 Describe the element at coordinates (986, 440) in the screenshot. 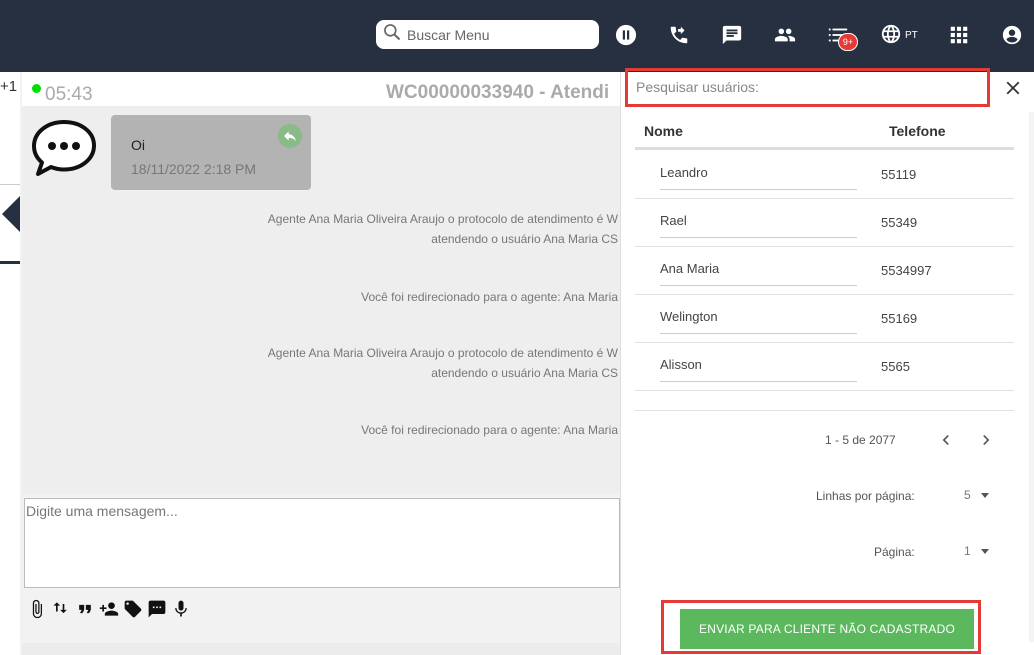

I see `chevron-right-icon` at that location.